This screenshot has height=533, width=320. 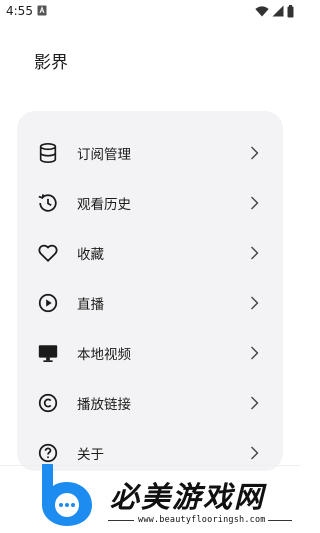 I want to click on help-circle-icon, so click(x=48, y=453).